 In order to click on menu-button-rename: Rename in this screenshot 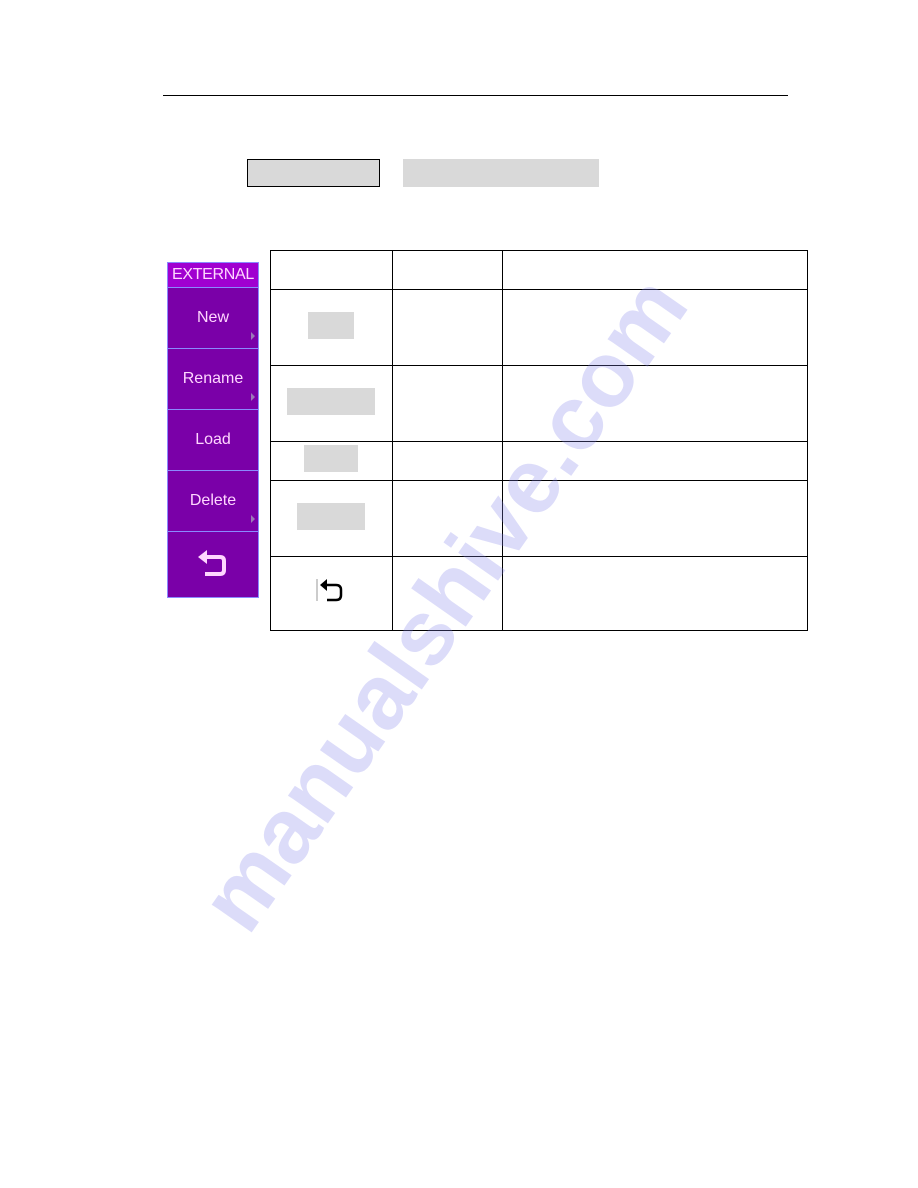, I will do `click(213, 379)`.